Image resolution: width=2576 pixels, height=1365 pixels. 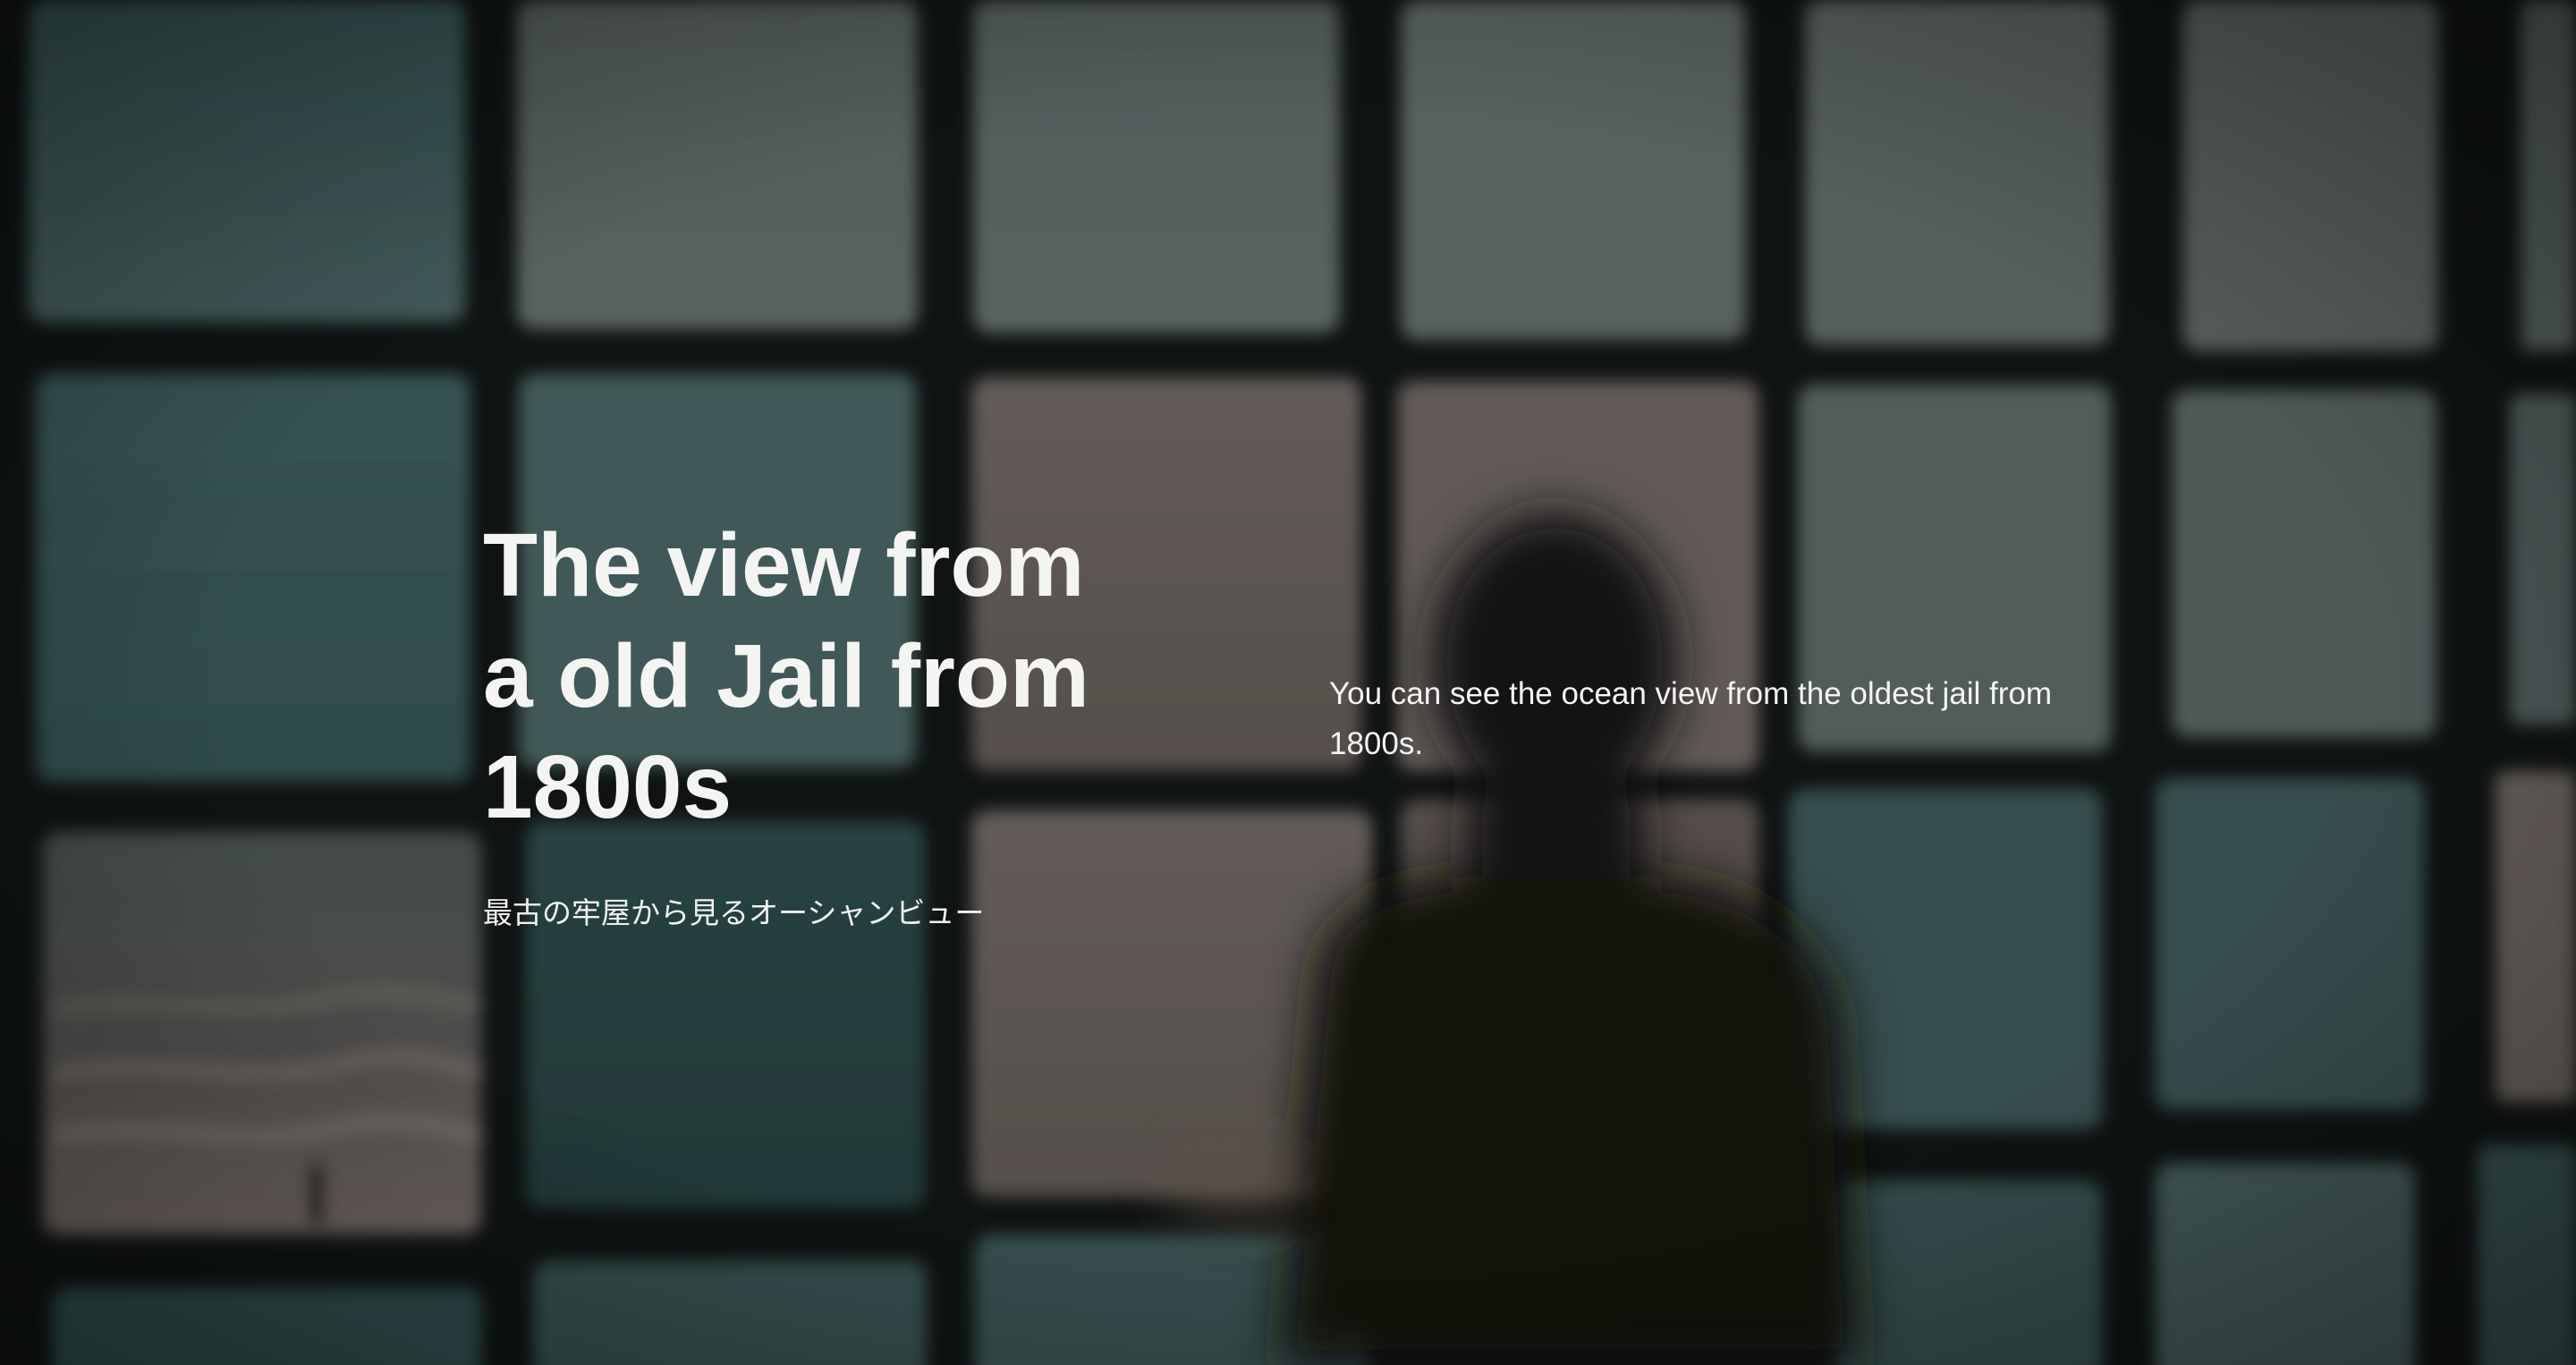 I want to click on hero-subtitle-japanese: 最古の牢屋から見るオーシャンビュー, so click(x=734, y=912).